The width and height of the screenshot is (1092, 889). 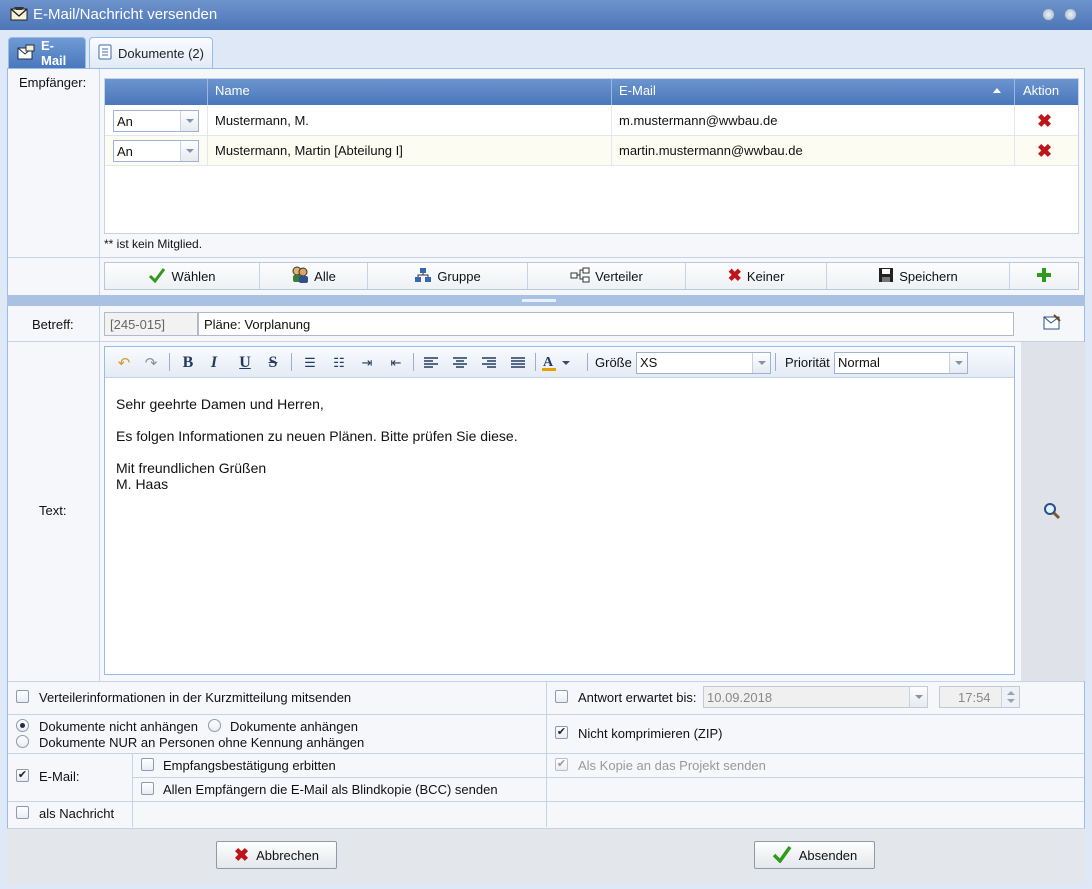 What do you see at coordinates (1014, 121) in the screenshot?
I see `cell-separator` at bounding box center [1014, 121].